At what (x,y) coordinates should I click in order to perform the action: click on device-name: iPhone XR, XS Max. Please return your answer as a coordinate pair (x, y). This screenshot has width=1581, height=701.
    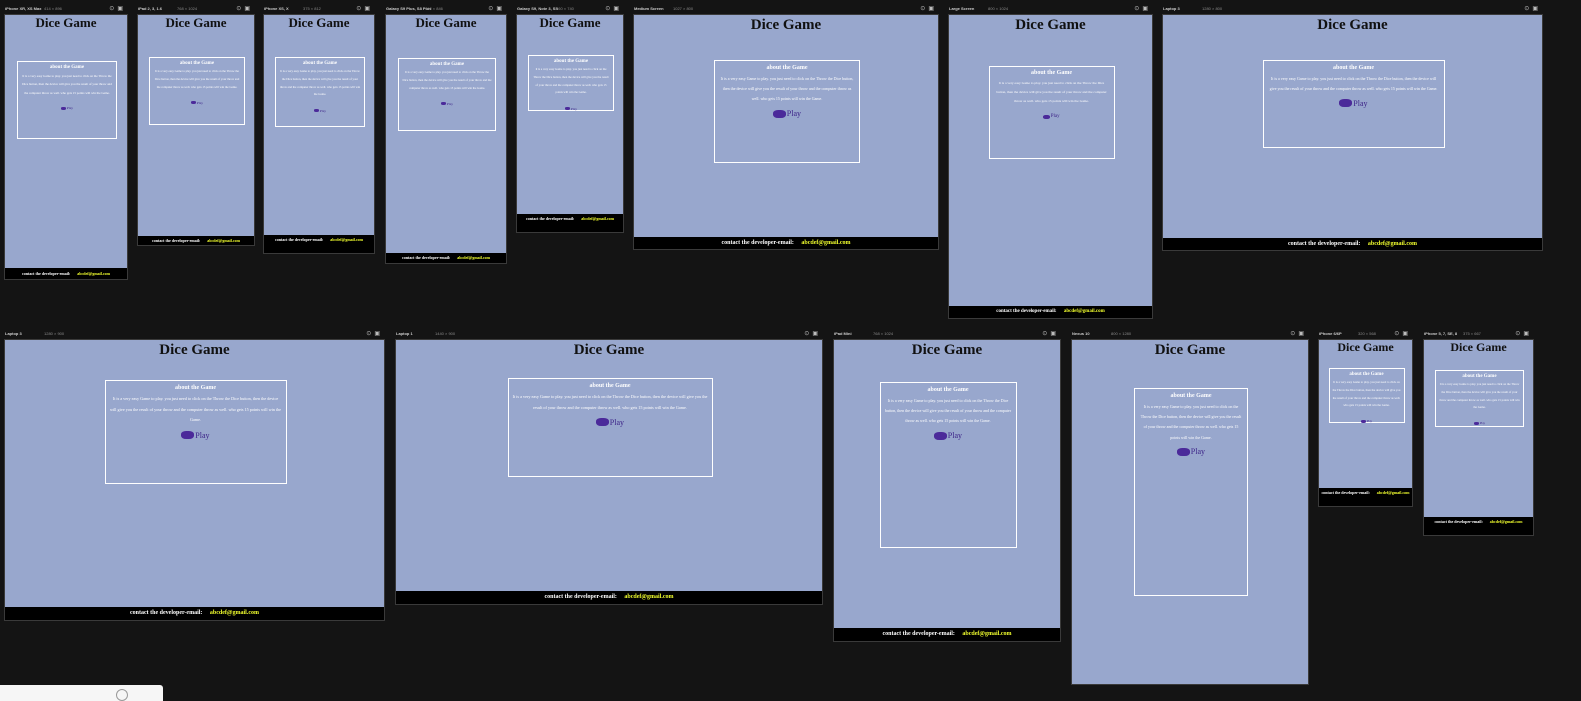
    Looking at the image, I should click on (23, 8).